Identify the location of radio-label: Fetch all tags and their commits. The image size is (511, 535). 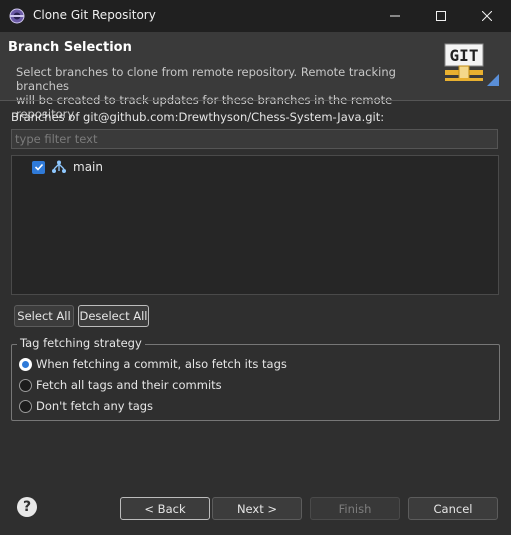
(129, 385).